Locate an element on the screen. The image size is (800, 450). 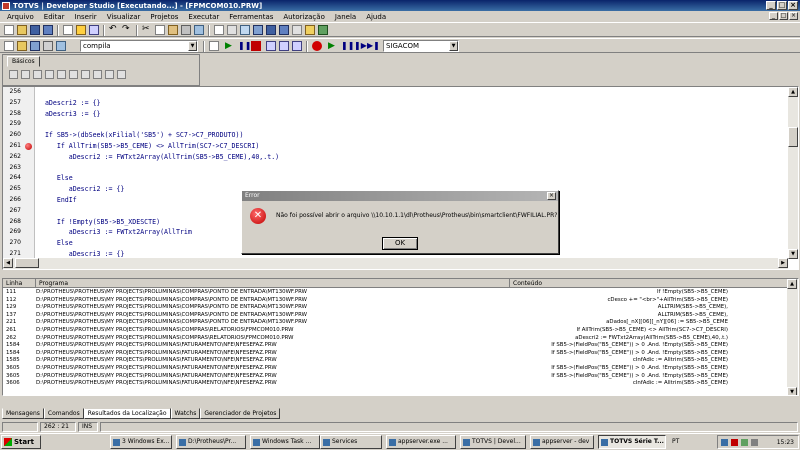
pause-icon: ❚❚ is located at coordinates (244, 46).